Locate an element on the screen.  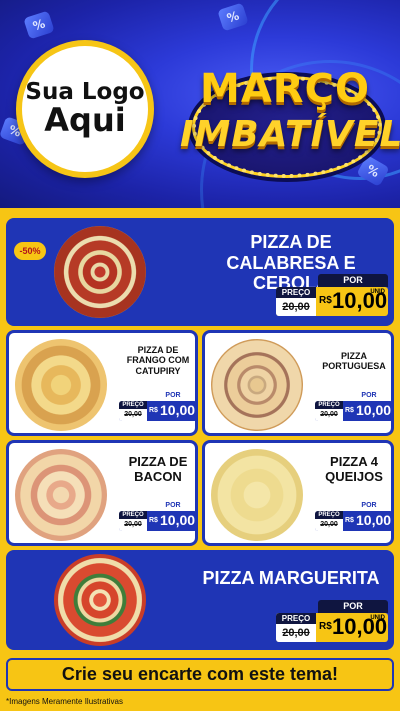
cta-button: Crie seu encarte com este tema! is located at coordinates (200, 674).